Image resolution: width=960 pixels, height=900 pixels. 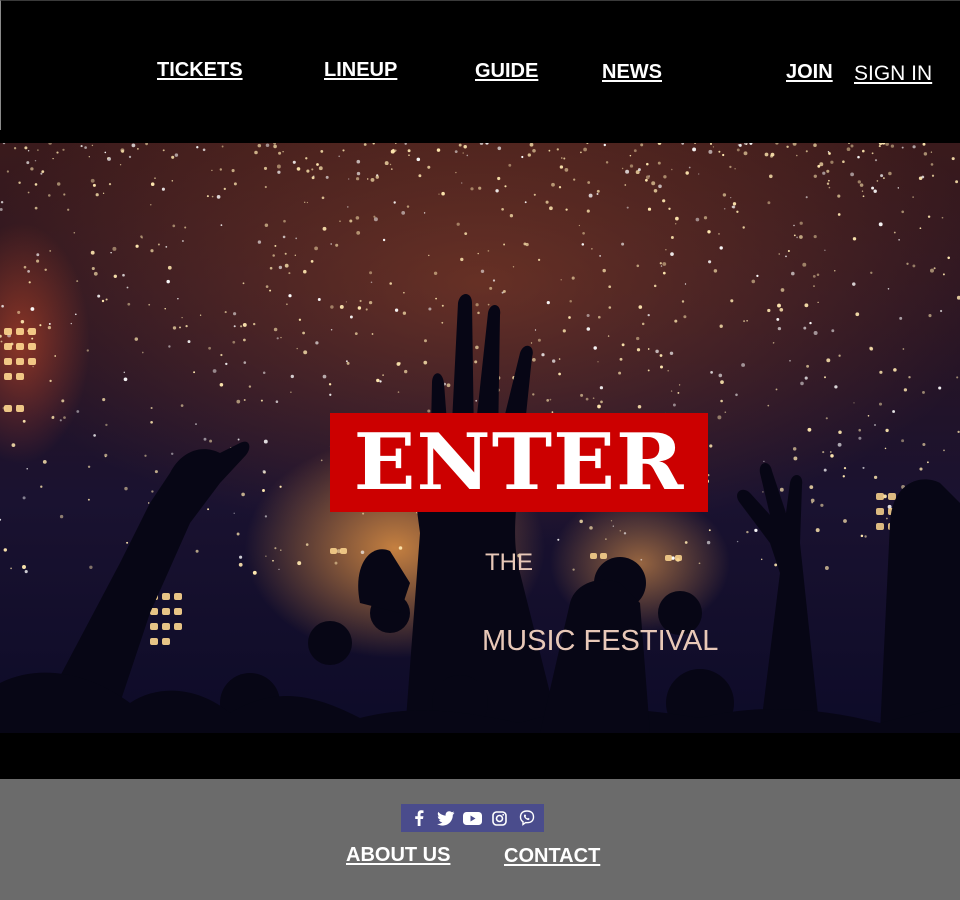 I want to click on nav-link-guide: GUIDE, so click(x=506, y=71).